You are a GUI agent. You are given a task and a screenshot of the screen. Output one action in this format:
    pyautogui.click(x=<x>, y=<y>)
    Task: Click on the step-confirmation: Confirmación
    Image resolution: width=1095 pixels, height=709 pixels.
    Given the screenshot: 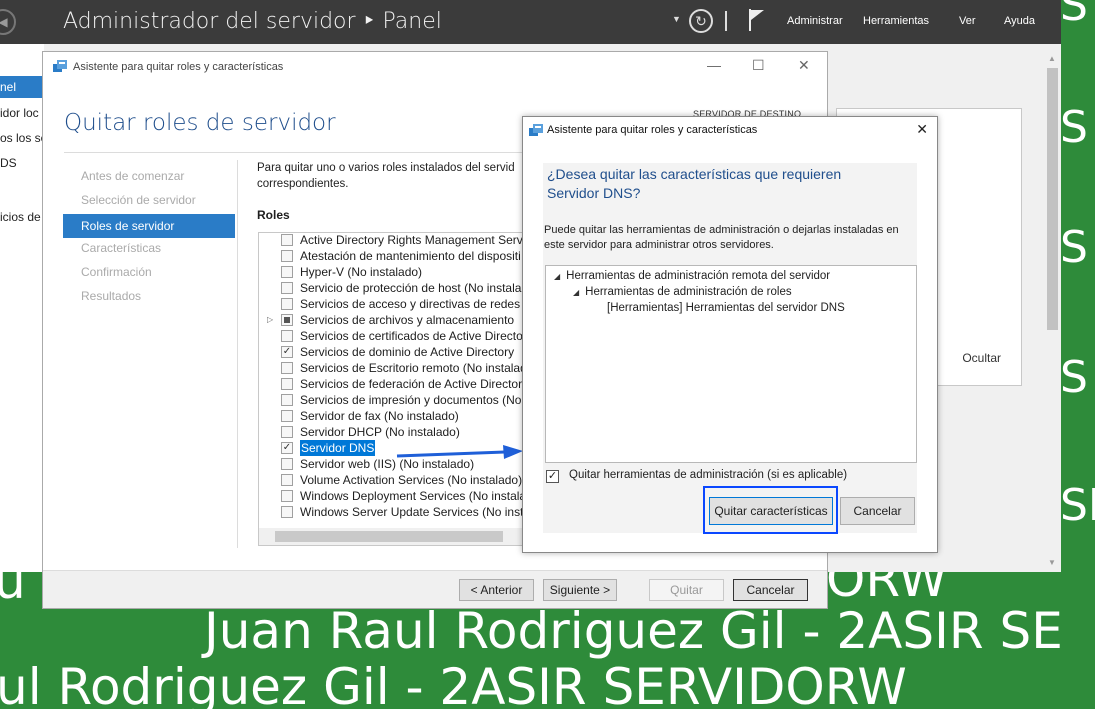 What is the action you would take?
    pyautogui.click(x=149, y=274)
    